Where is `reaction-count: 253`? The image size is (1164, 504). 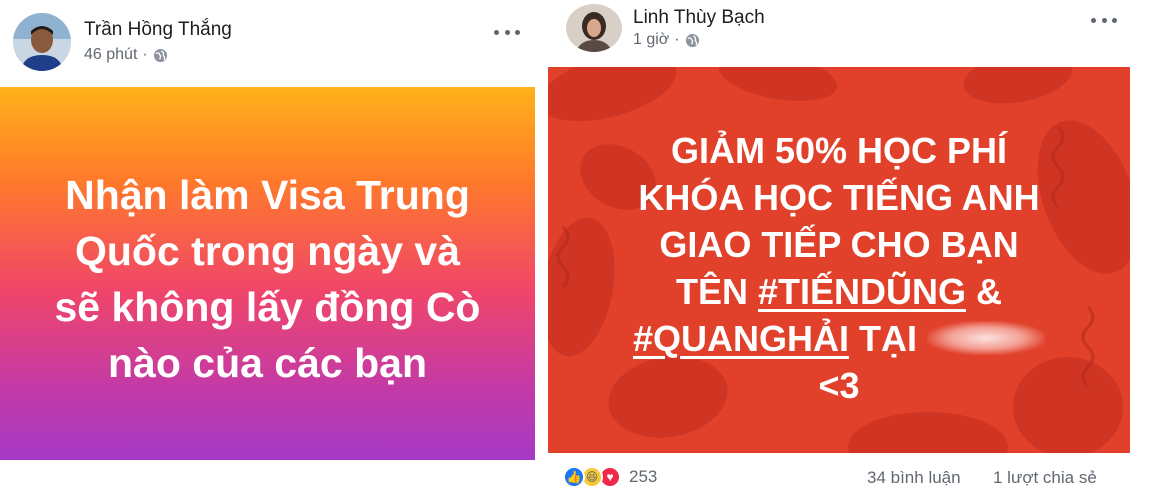
reaction-count: 253 is located at coordinates (643, 477).